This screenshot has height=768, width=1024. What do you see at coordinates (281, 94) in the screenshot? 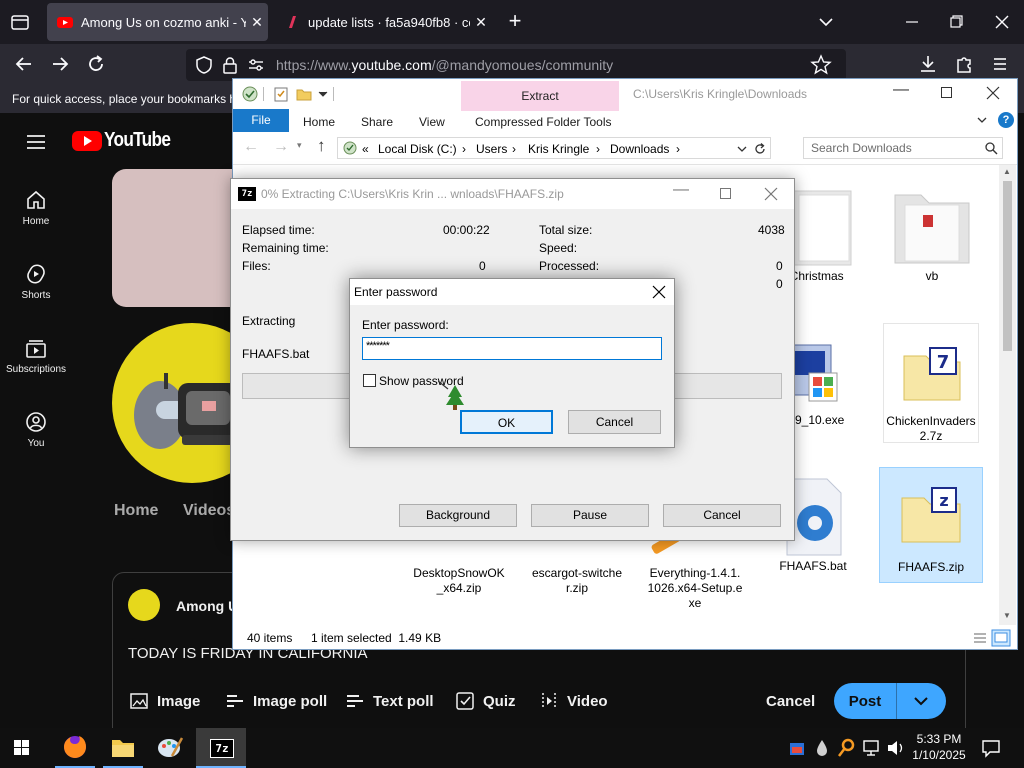
I see `properties-icon` at bounding box center [281, 94].